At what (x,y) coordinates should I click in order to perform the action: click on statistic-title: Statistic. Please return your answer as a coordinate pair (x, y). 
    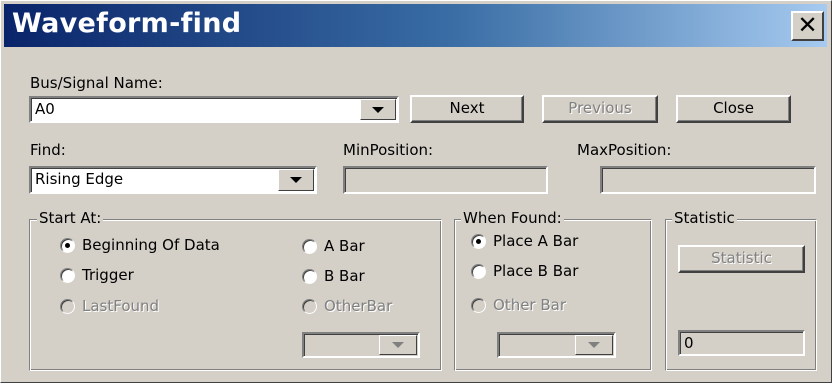
    Looking at the image, I should click on (704, 218).